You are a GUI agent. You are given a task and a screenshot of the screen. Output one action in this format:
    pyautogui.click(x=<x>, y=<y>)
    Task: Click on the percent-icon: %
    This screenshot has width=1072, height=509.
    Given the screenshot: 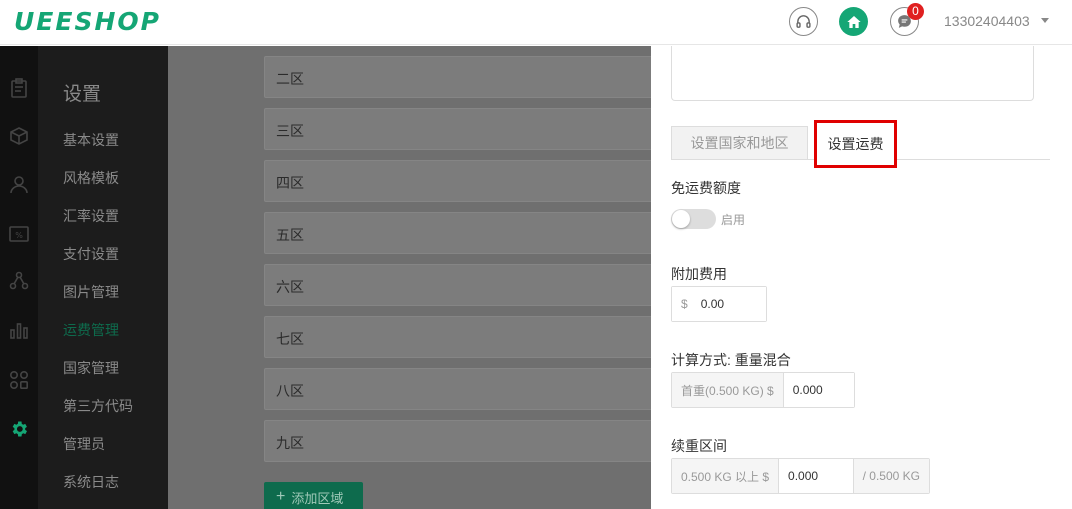 What is the action you would take?
    pyautogui.click(x=18, y=233)
    